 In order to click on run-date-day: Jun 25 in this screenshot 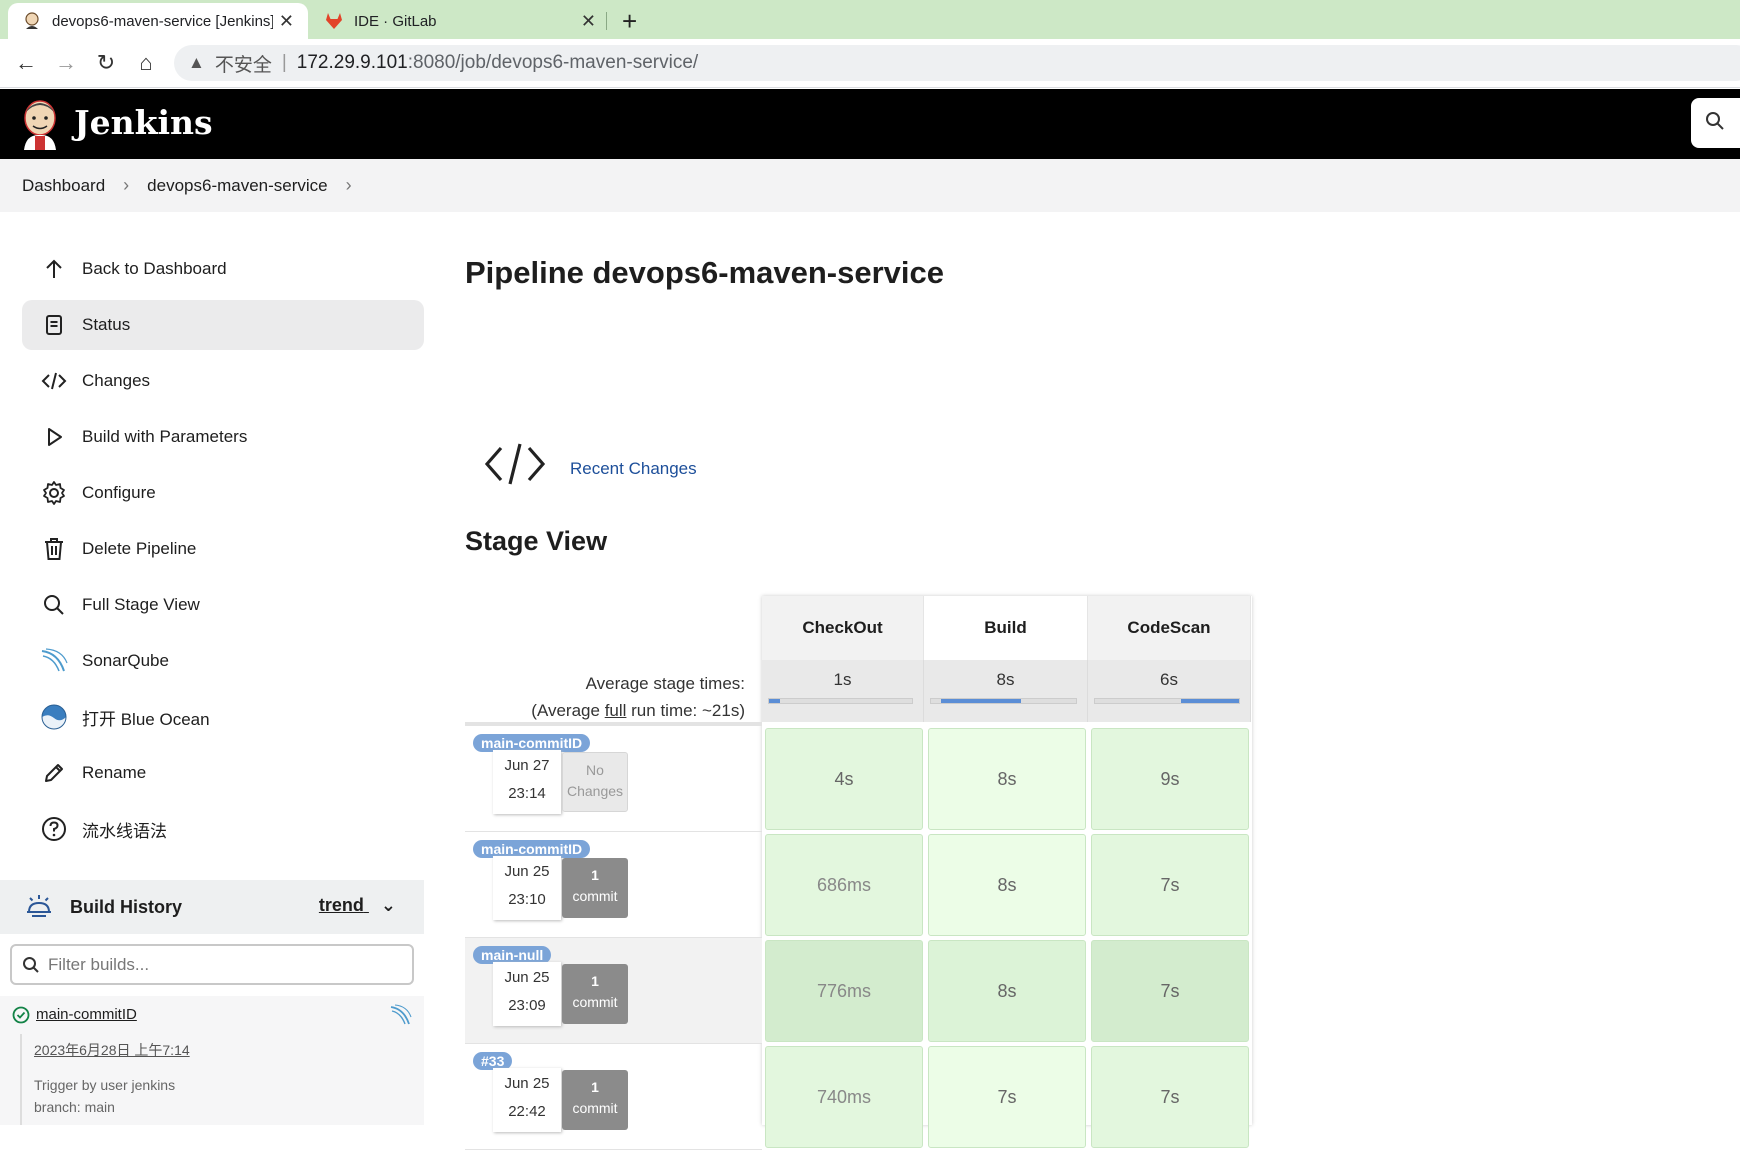, I will do `click(527, 871)`.